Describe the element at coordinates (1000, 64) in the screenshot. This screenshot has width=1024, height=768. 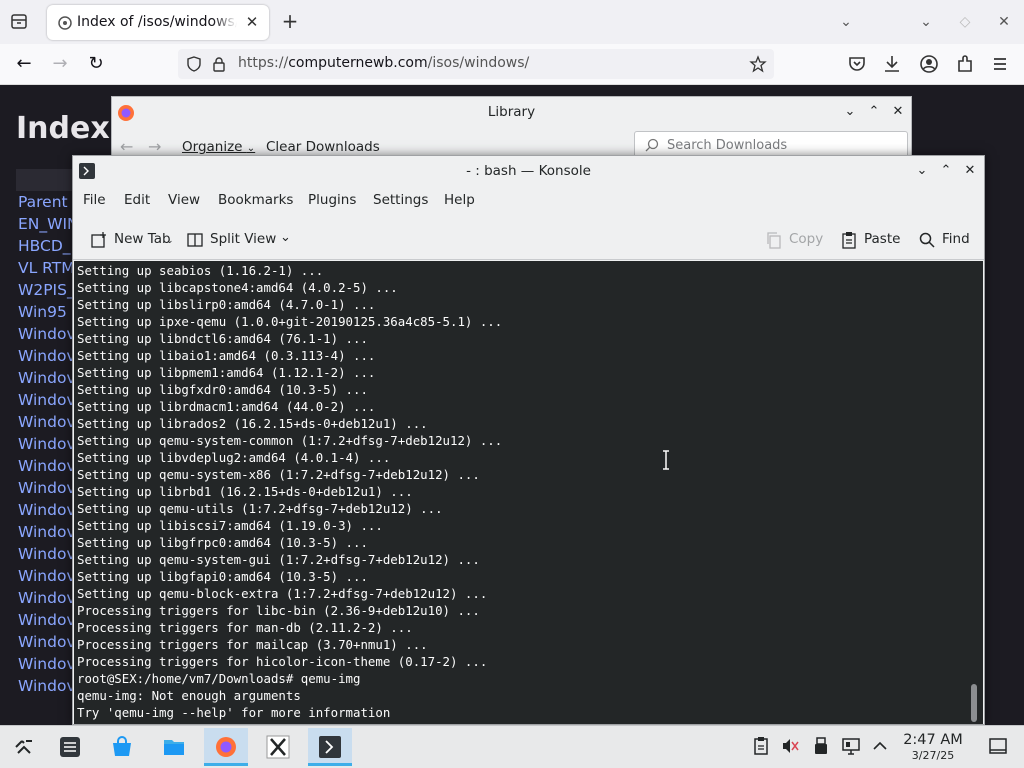
I see `menu-icon` at that location.